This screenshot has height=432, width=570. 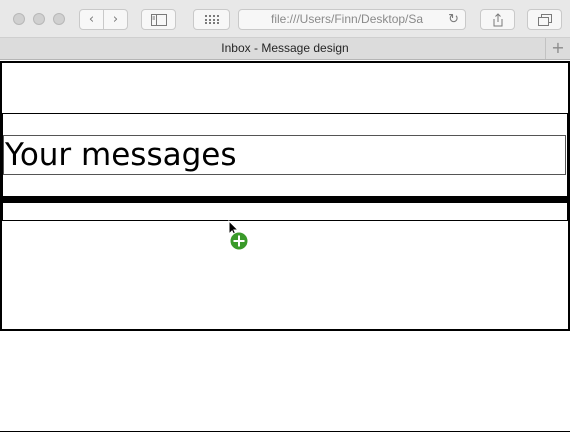 I want to click on share-button, so click(x=497, y=19).